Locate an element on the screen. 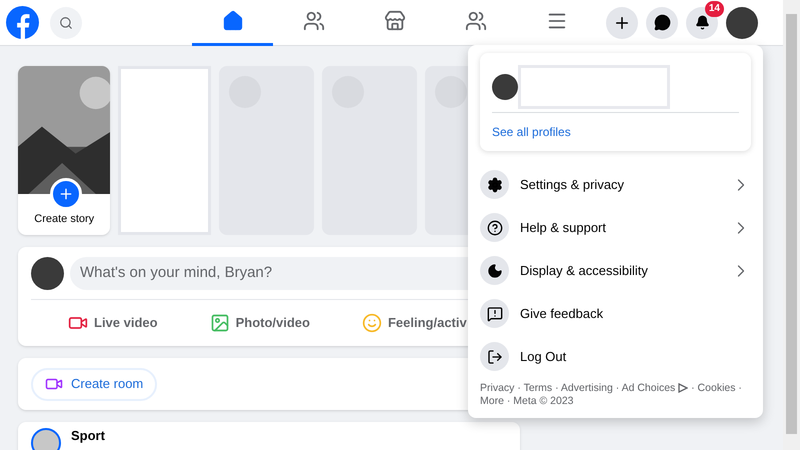 This screenshot has width=800, height=450. menu-item: Give feedback is located at coordinates (615, 313).